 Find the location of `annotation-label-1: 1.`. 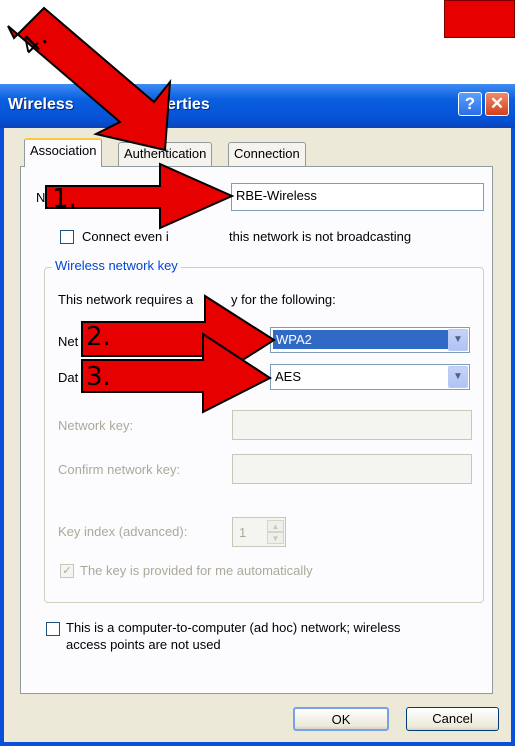

annotation-label-1: 1. is located at coordinates (64, 199).